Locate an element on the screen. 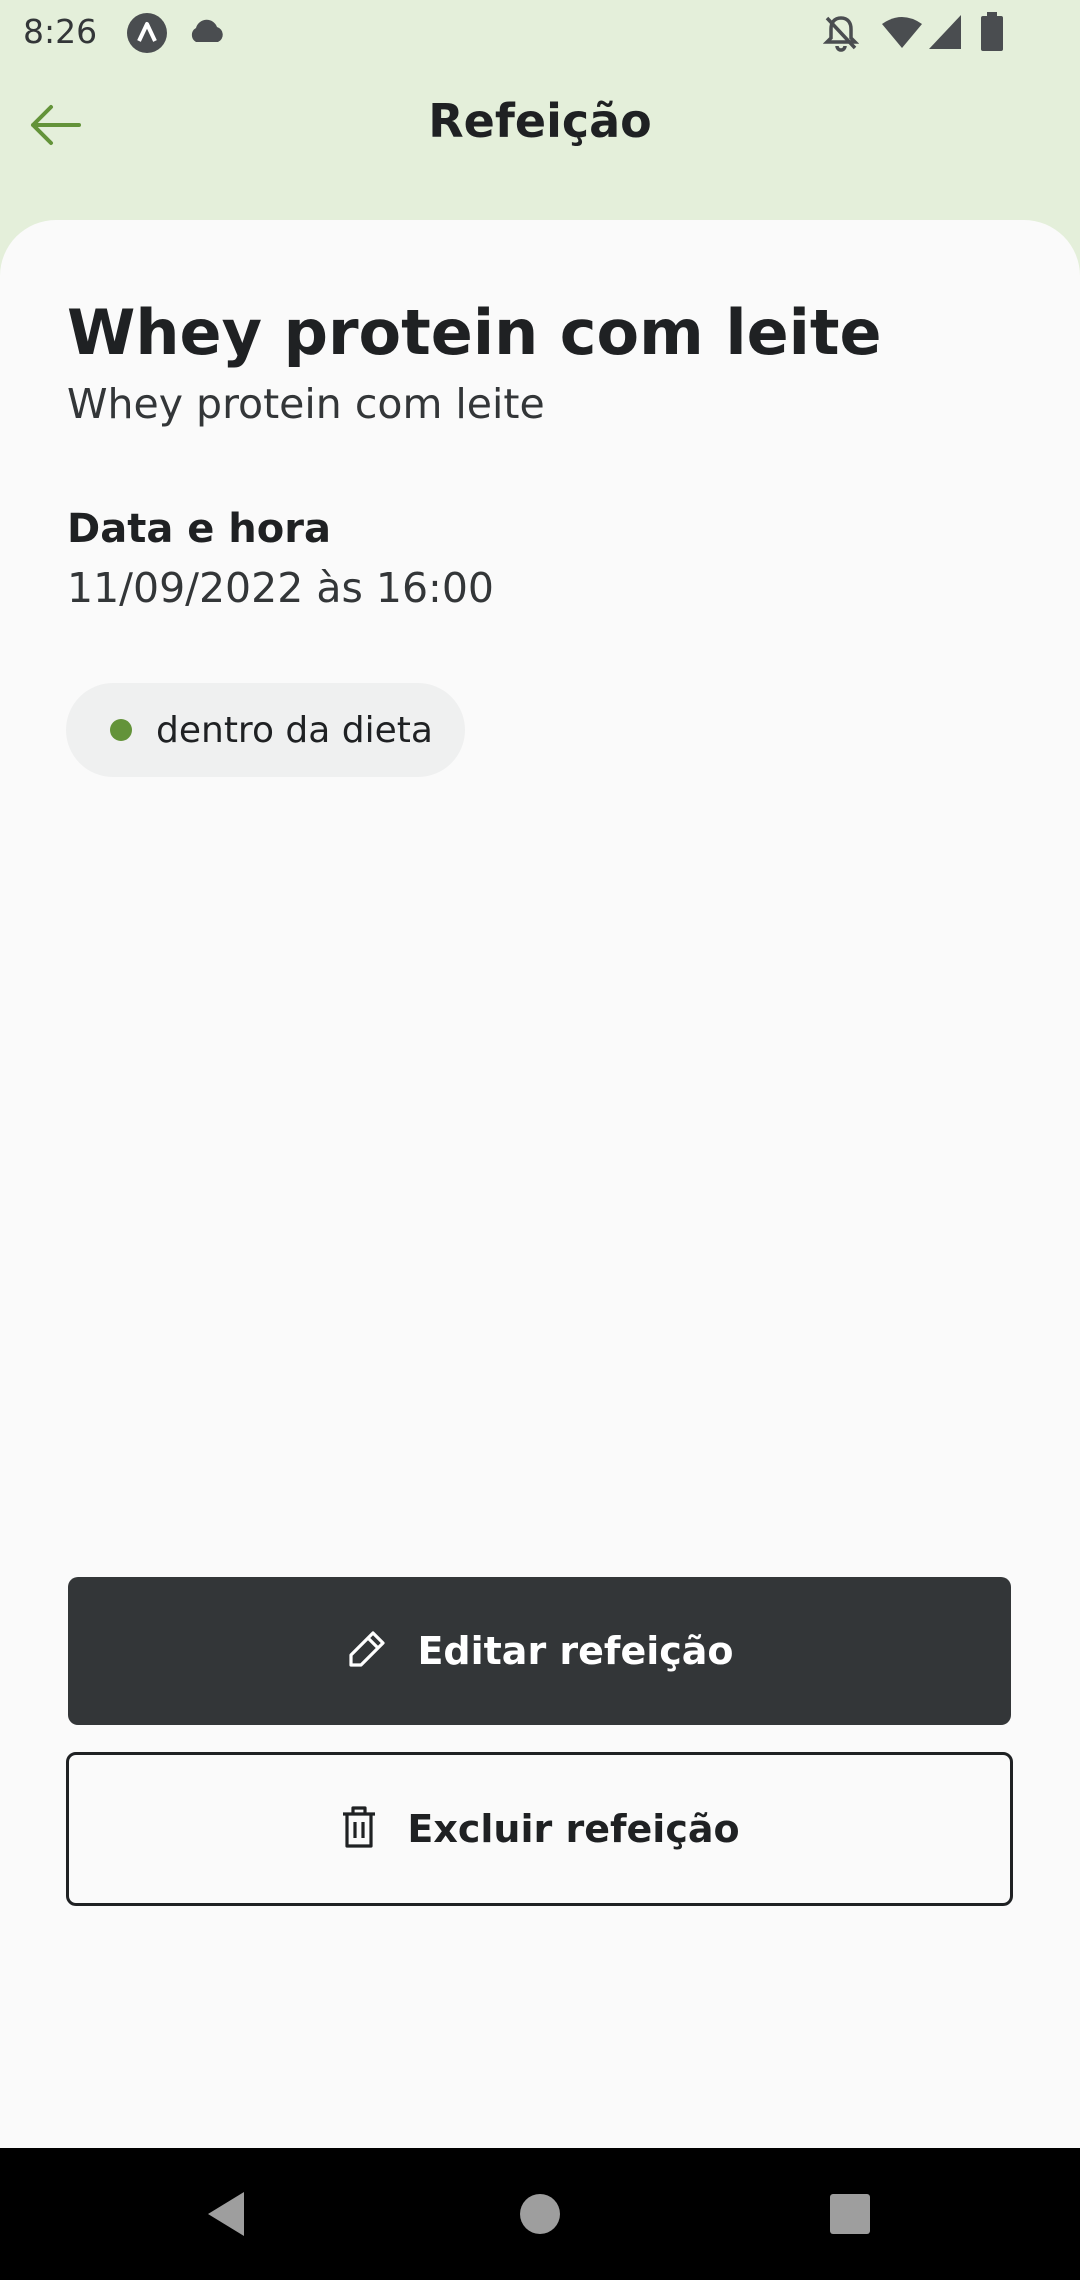 This screenshot has height=2280, width=1080. system-nav-bar is located at coordinates (540, 2214).